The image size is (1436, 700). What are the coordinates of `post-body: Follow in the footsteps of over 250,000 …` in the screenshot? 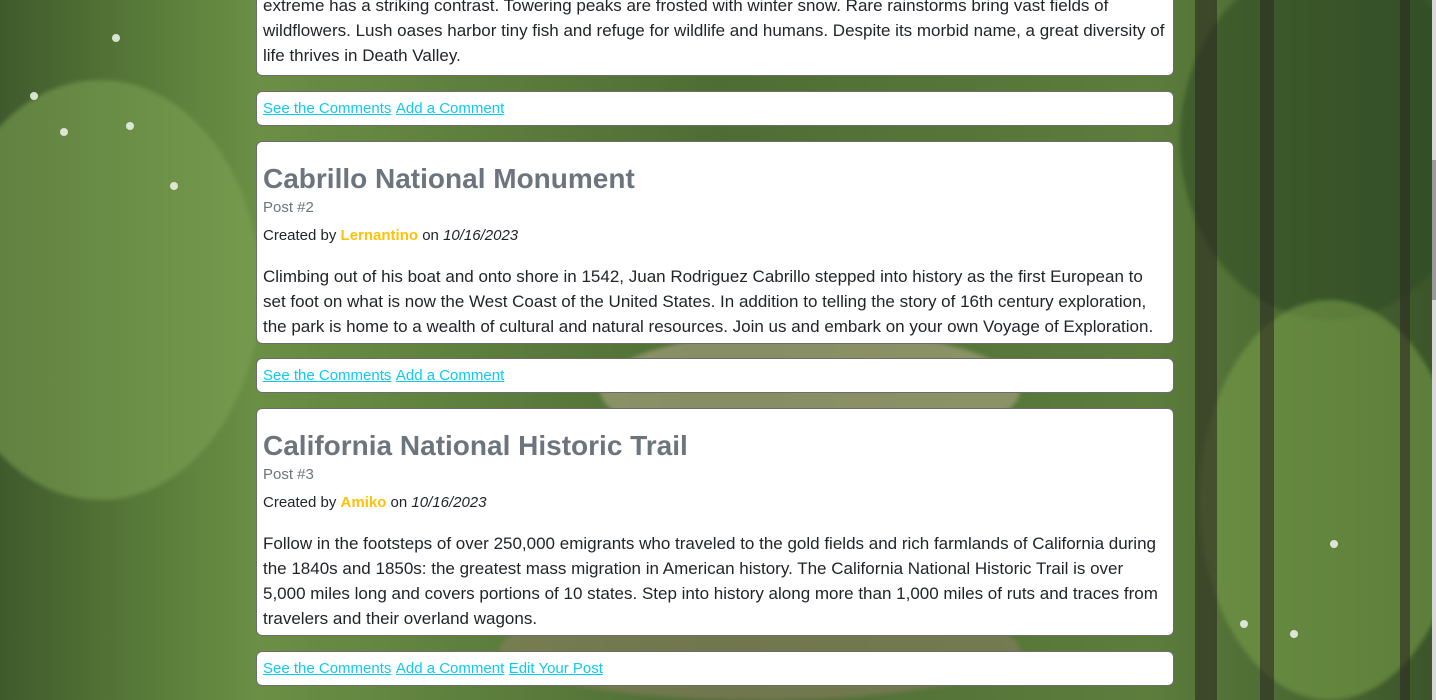 It's located at (710, 581).